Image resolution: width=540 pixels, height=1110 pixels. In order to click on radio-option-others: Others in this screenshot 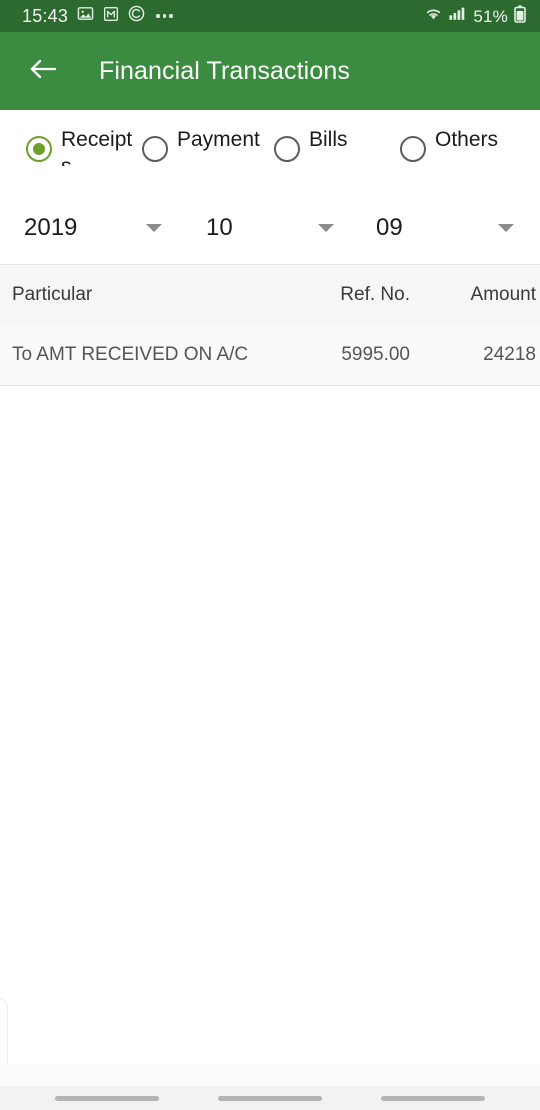, I will do `click(465, 144)`.